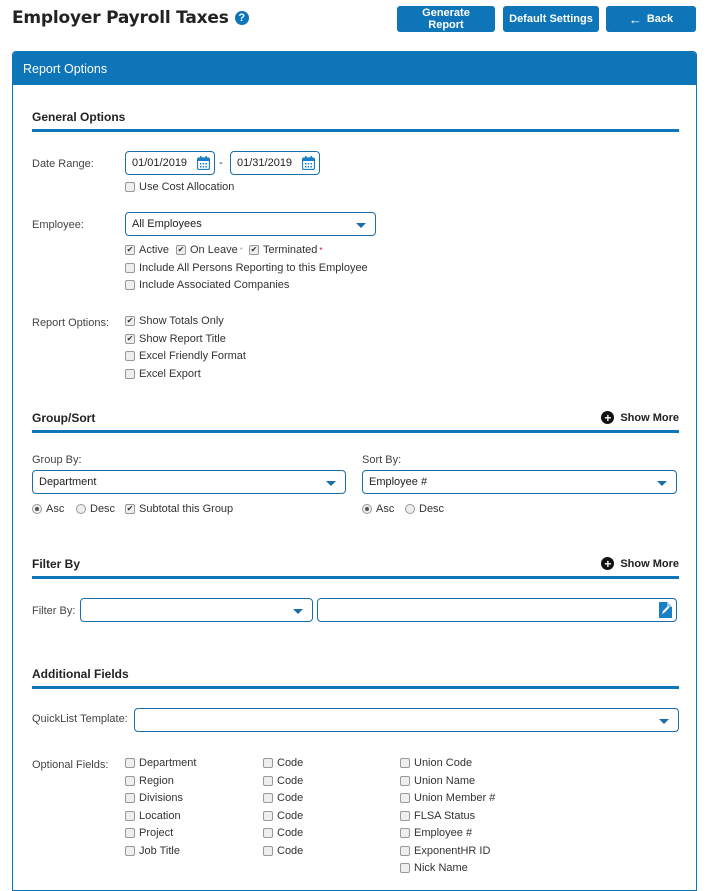 This screenshot has width=707, height=891. Describe the element at coordinates (181, 321) in the screenshot. I see `checkbox-label: Show Totals Only` at that location.